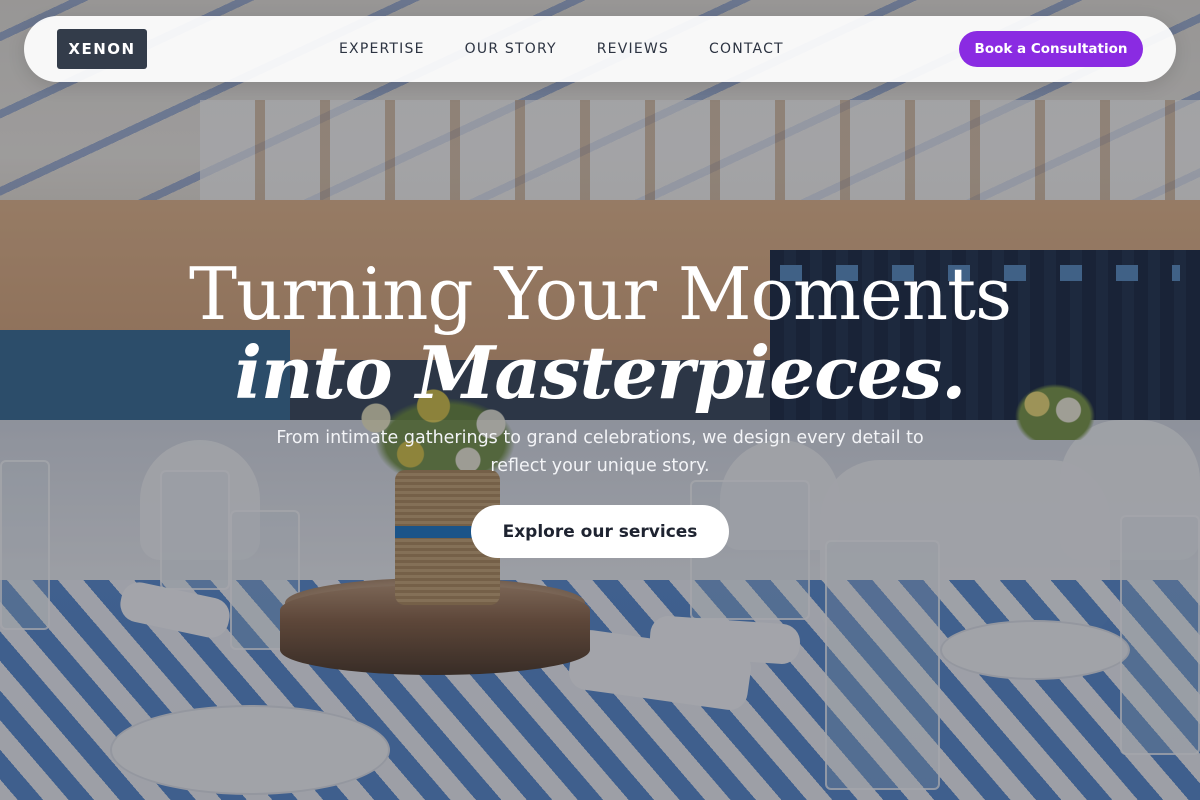  I want to click on nav-link-reviews: REVIEWS, so click(633, 49).